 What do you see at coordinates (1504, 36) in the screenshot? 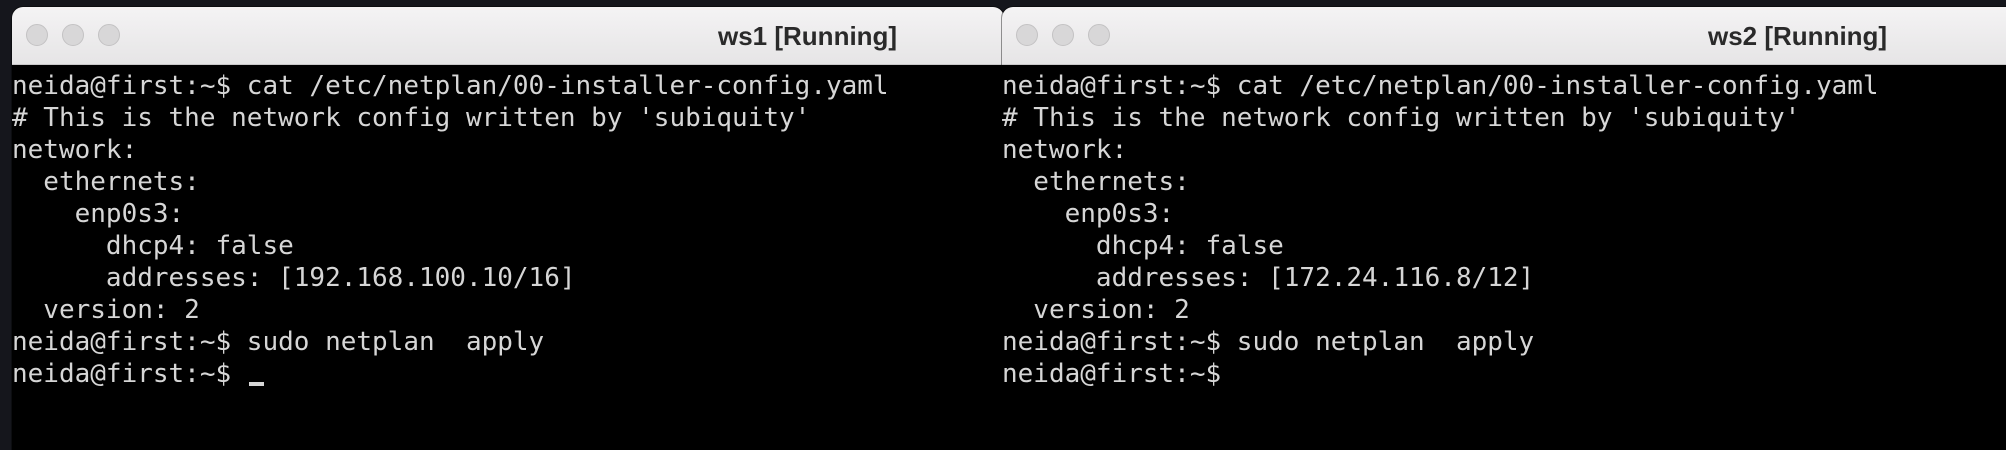
I see `title-bar: ws2 [Running]` at bounding box center [1504, 36].